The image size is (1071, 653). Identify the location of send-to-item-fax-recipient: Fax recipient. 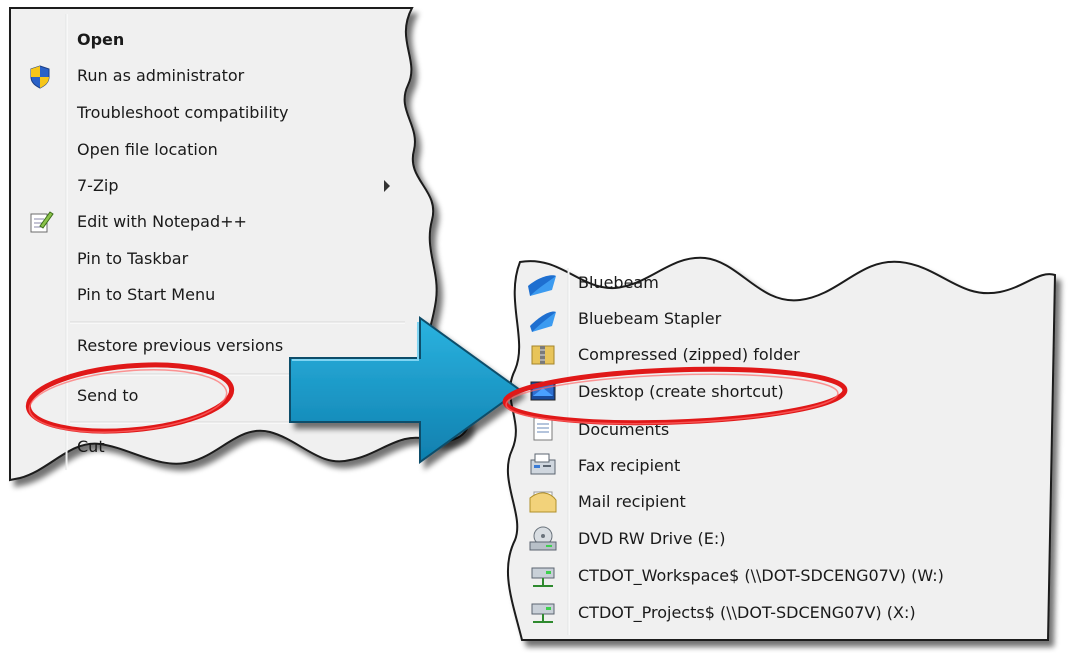
(629, 466).